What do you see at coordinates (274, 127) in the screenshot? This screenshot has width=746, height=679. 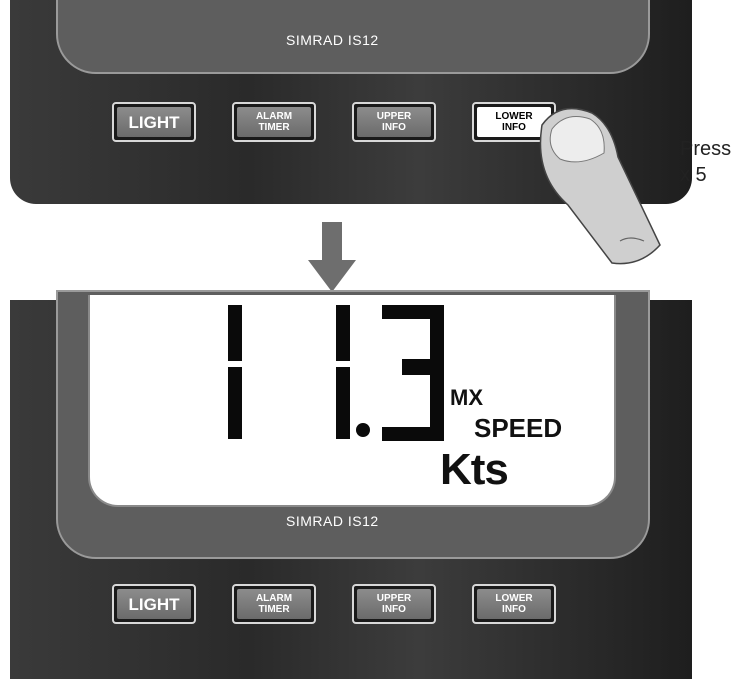 I see `alarm-label-line2: TIMER` at bounding box center [274, 127].